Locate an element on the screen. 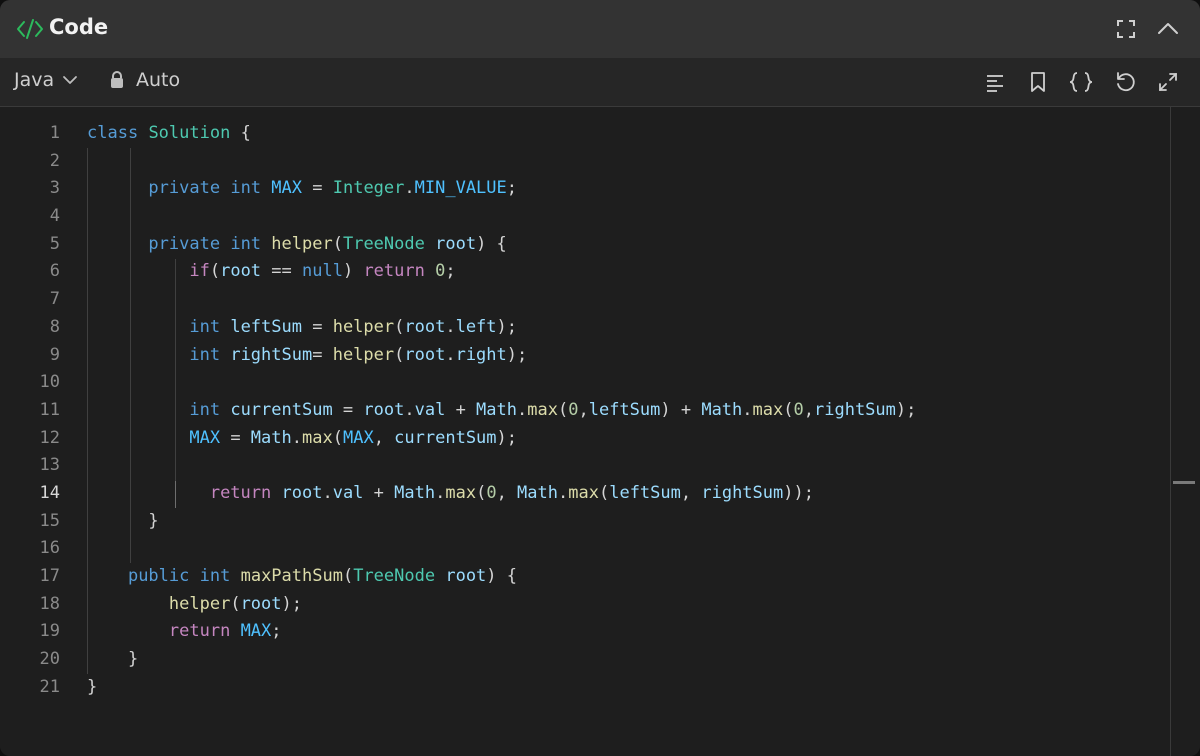 This screenshot has height=756, width=1200. code-line: private int helper(TreeNode root) { is located at coordinates (501, 245).